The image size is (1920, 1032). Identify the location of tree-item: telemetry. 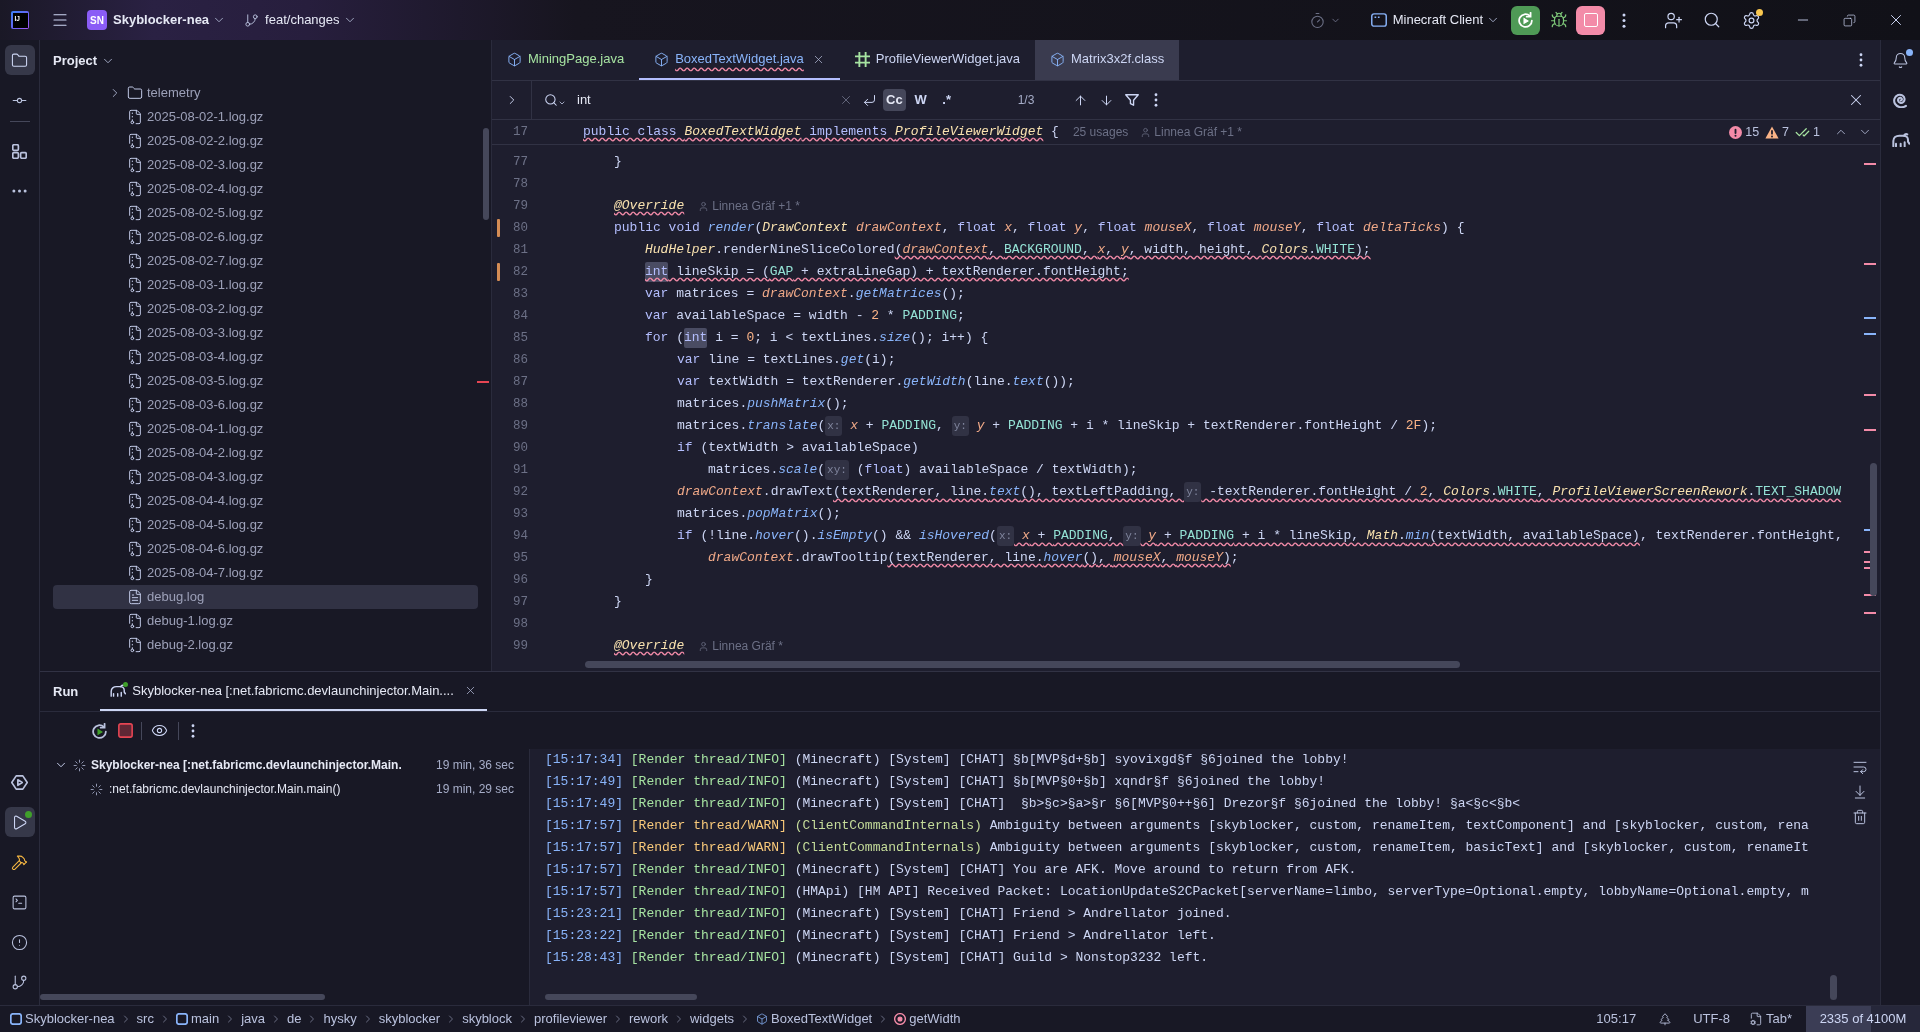
(265, 93).